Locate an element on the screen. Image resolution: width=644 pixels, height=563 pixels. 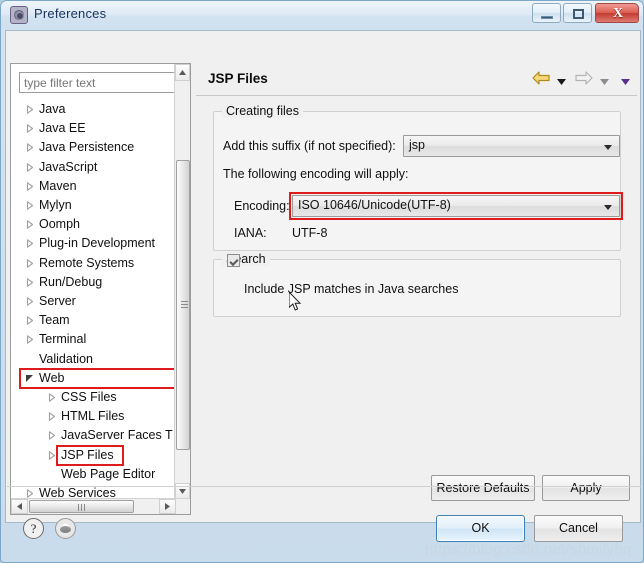
tree-expander-expanded-icon is located at coordinates (29, 378).